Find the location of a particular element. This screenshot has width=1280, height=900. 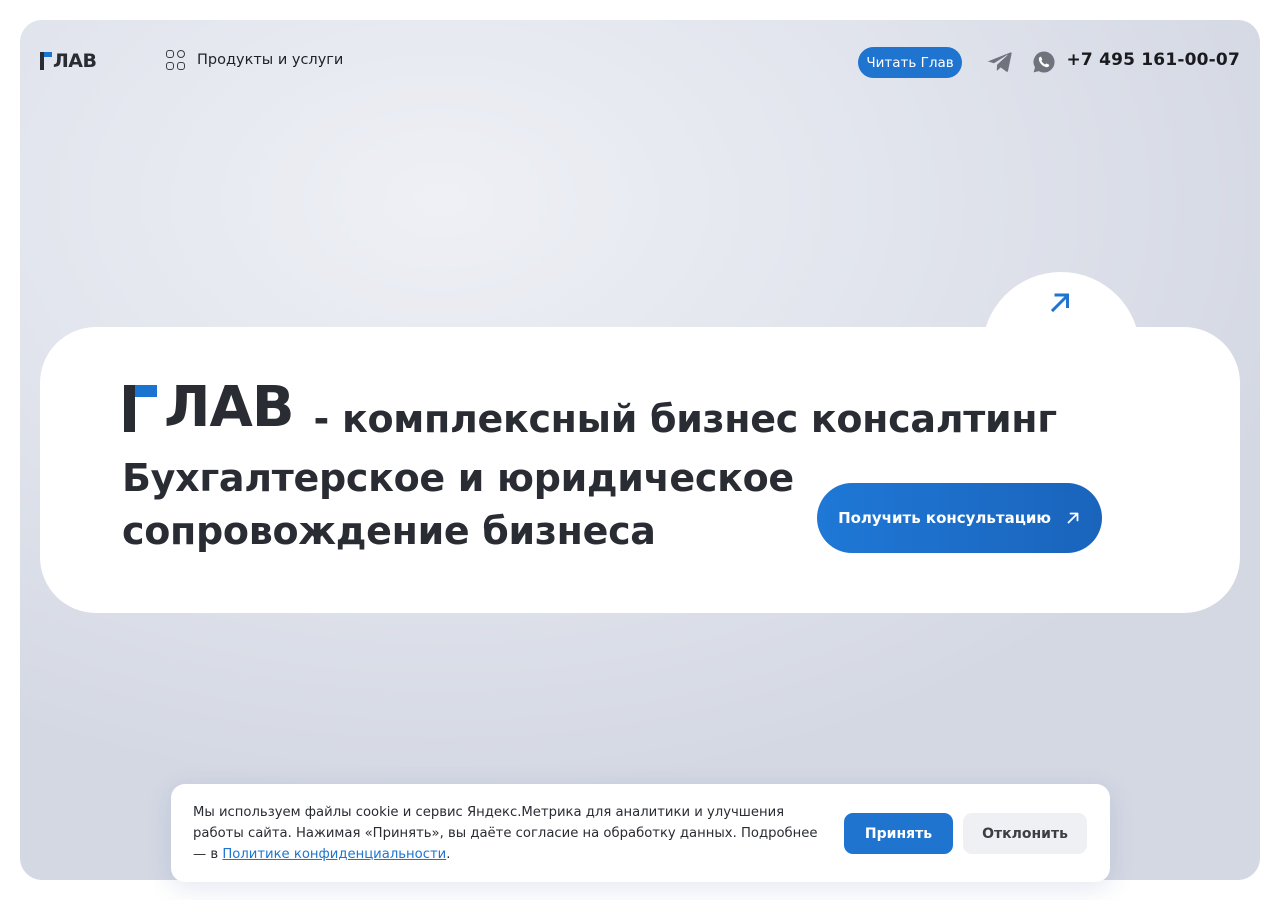

telegram-icon is located at coordinates (1000, 62).